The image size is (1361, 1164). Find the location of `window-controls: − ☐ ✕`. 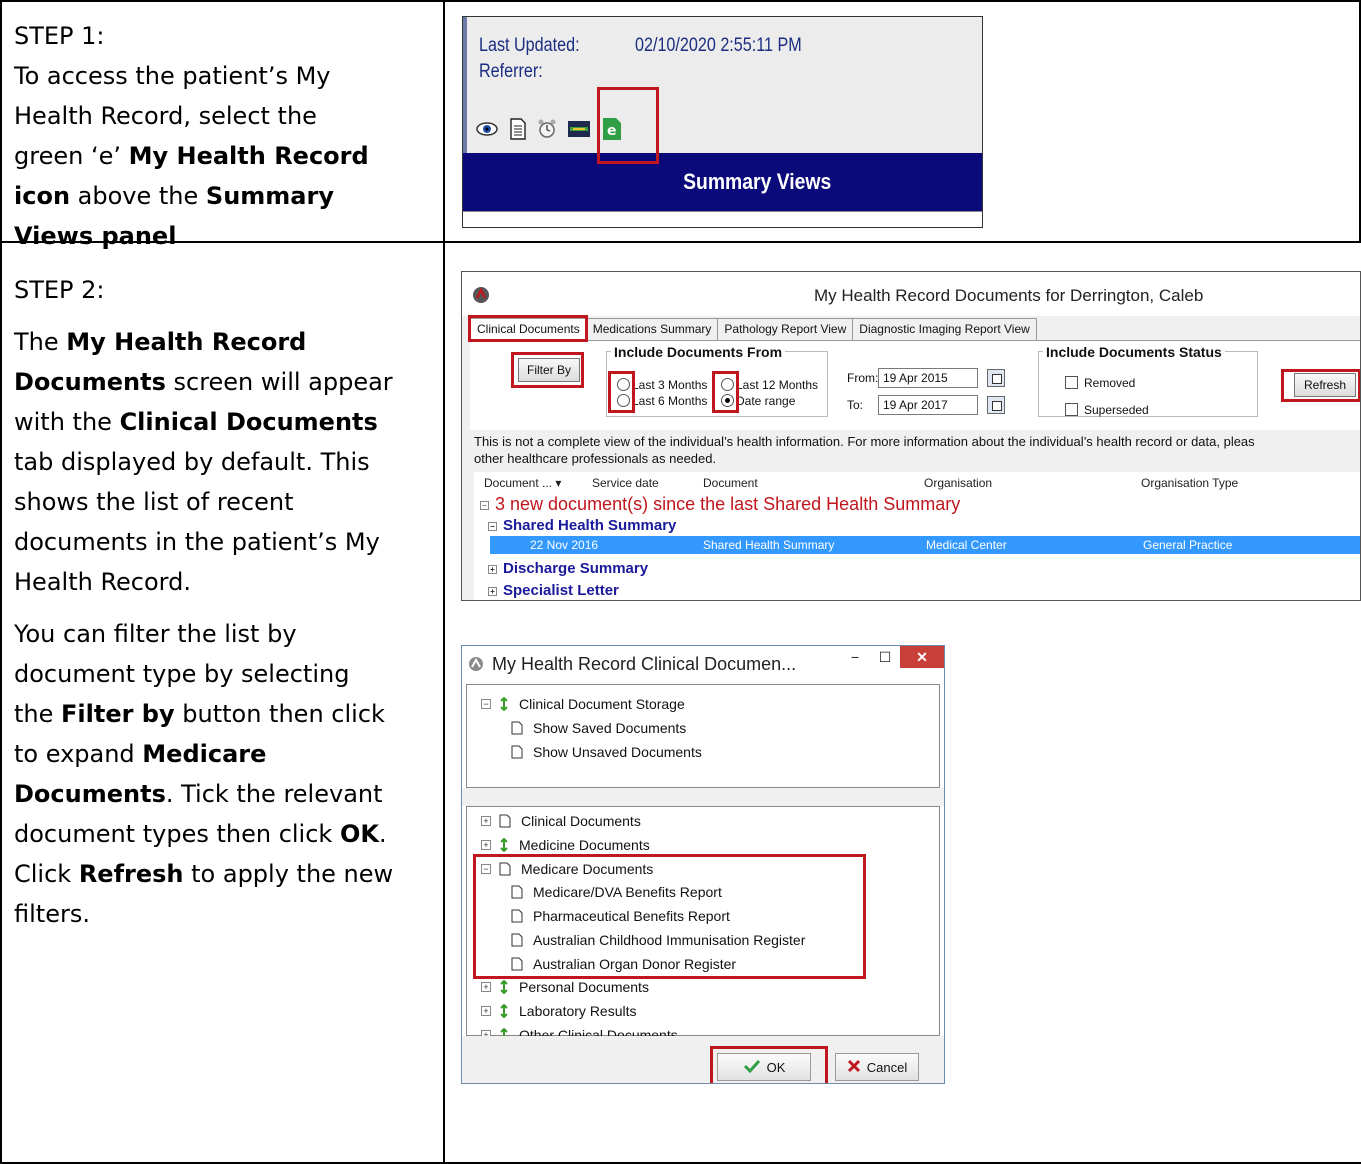

window-controls: − ☐ ✕ is located at coordinates (892, 657).